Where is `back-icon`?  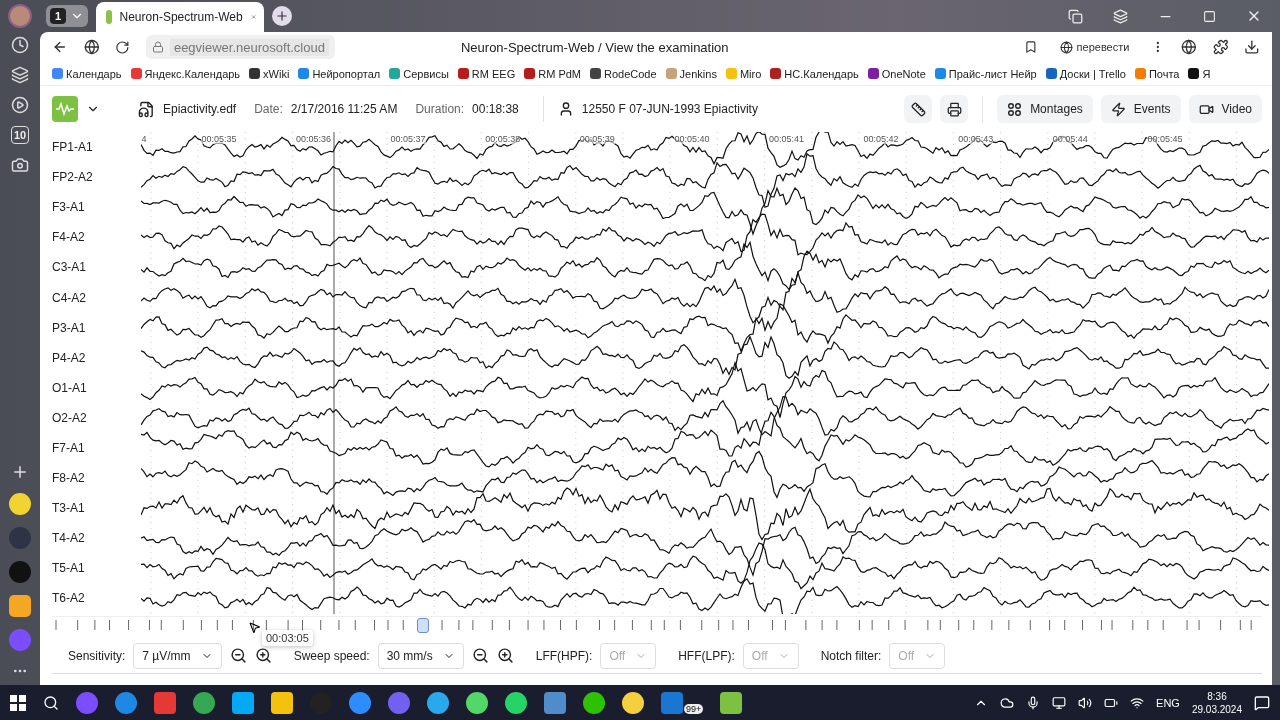
back-icon is located at coordinates (60, 47).